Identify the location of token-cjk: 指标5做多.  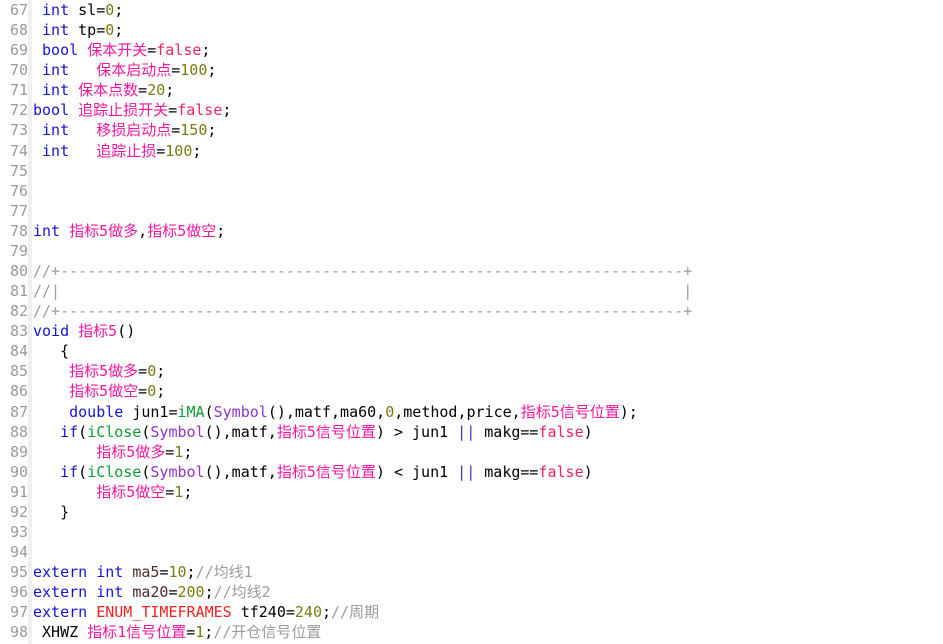
(131, 451).